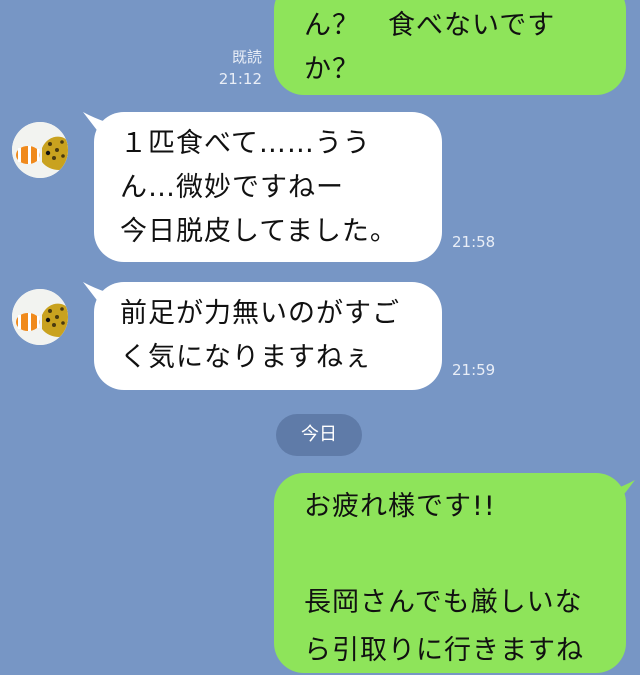 The width and height of the screenshot is (640, 675). Describe the element at coordinates (246, 57) in the screenshot. I see `read-receipt: 既読` at that location.